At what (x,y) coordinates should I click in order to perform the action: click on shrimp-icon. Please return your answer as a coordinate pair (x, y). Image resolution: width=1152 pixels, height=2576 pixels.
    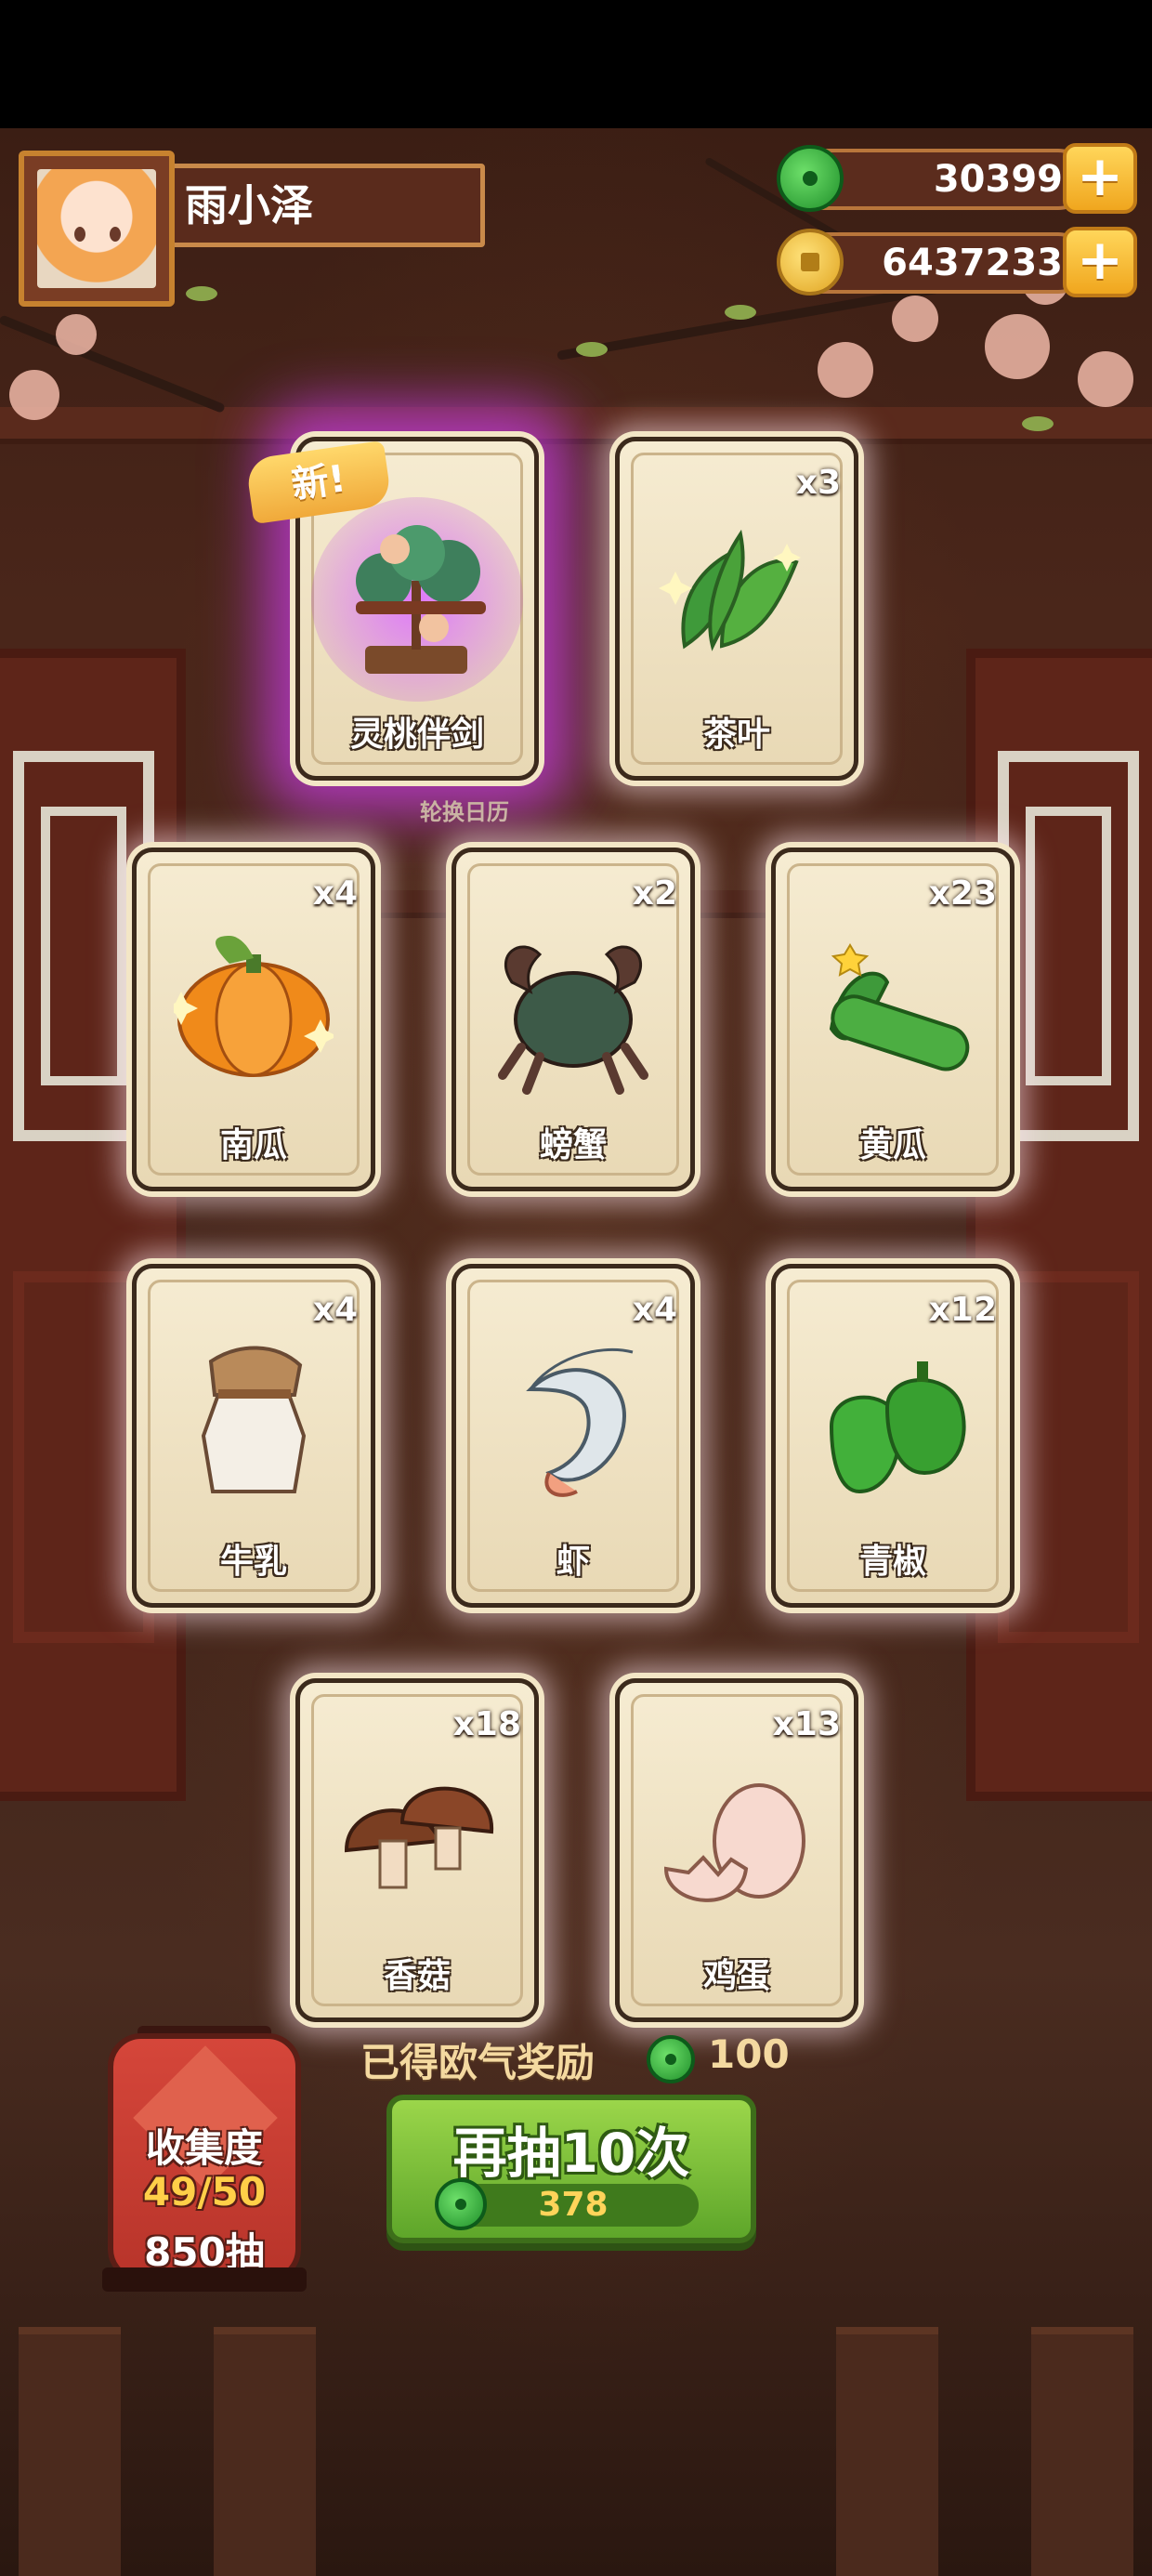
    Looking at the image, I should click on (580, 1422).